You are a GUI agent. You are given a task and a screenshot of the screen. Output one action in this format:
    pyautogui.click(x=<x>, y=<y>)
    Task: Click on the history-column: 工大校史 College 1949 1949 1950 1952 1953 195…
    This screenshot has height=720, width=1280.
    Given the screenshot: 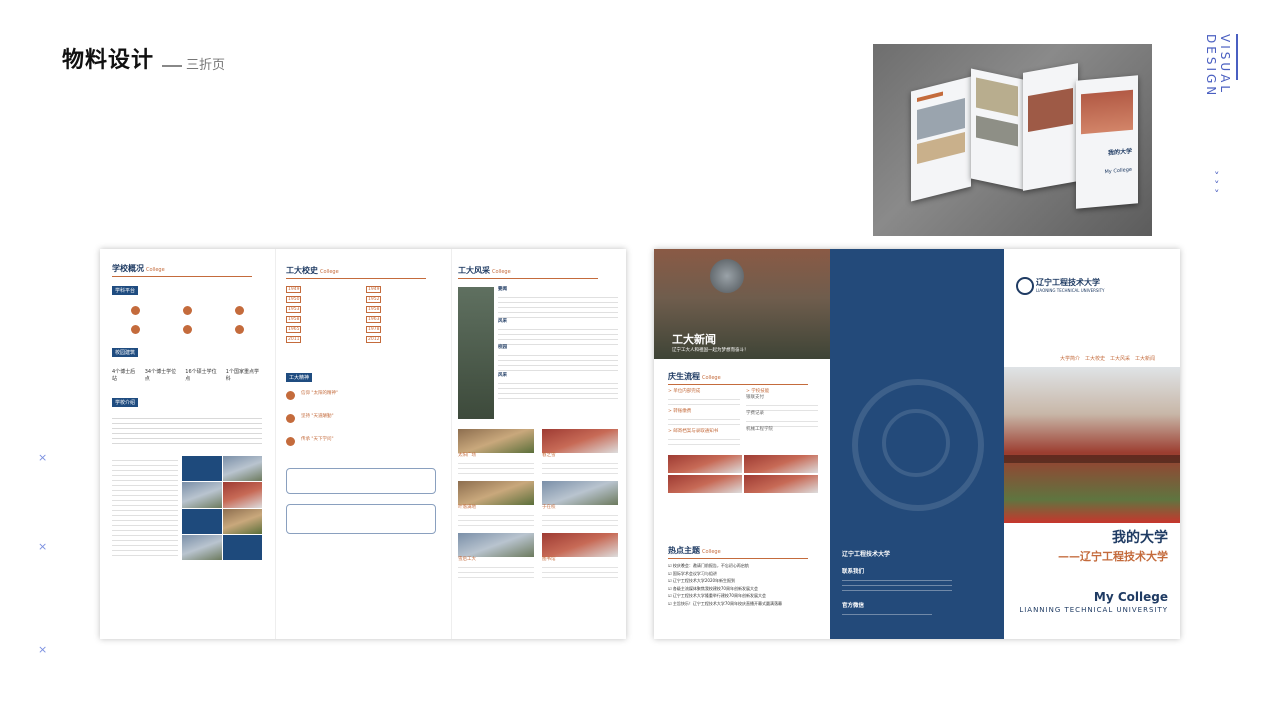 What is the action you would take?
    pyautogui.click(x=361, y=399)
    